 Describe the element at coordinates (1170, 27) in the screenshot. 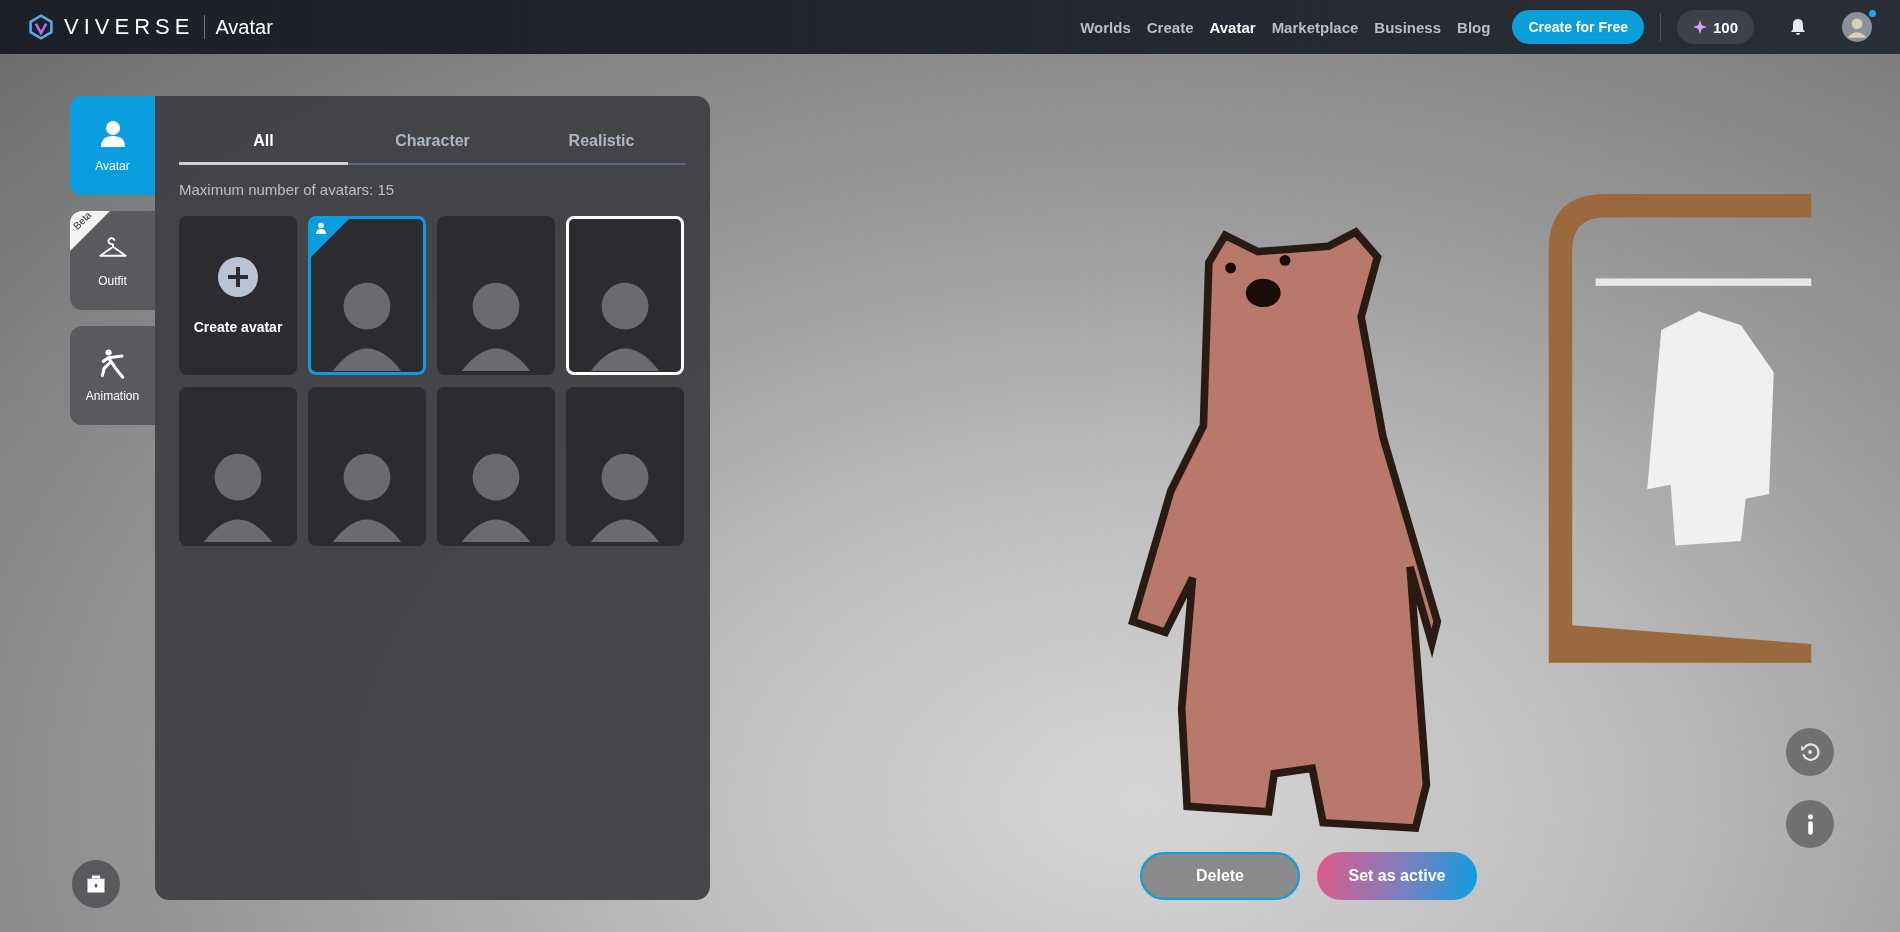

I see `nav-link: Create` at that location.